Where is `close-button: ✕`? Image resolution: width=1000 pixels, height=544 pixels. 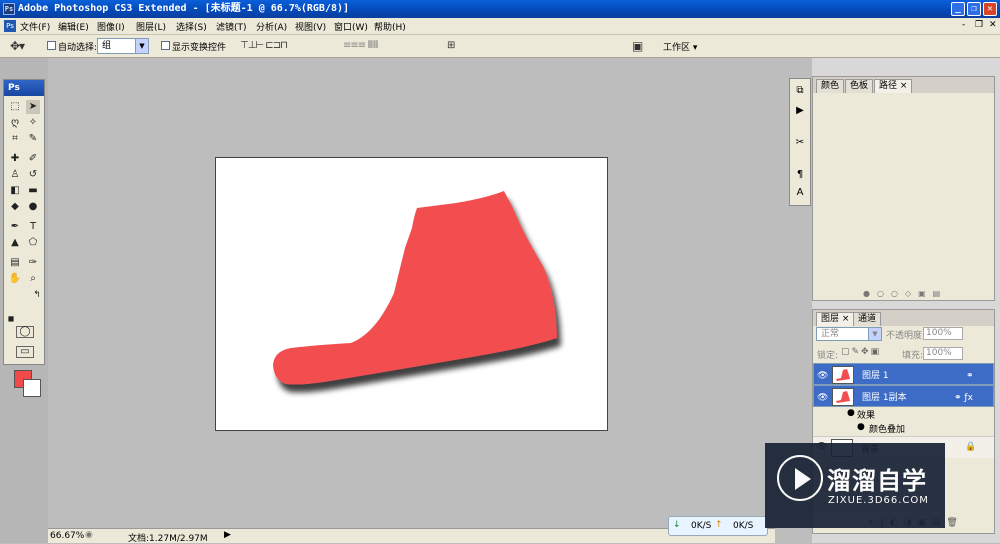
close-button: ✕ is located at coordinates (990, 9).